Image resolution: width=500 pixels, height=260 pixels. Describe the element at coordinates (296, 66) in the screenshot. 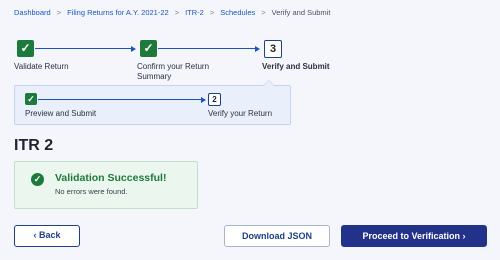

I see `step-3-label: Verify and Submit` at that location.